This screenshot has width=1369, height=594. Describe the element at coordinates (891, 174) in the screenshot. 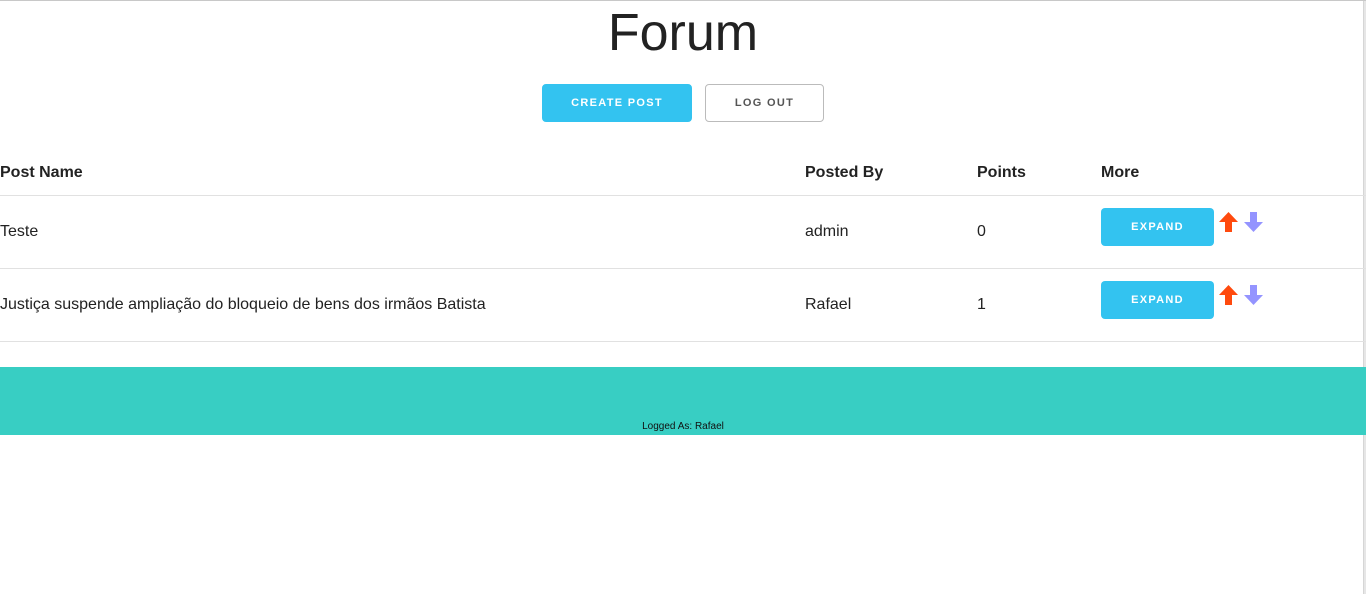

I see `header-posted-by: Posted By` at that location.